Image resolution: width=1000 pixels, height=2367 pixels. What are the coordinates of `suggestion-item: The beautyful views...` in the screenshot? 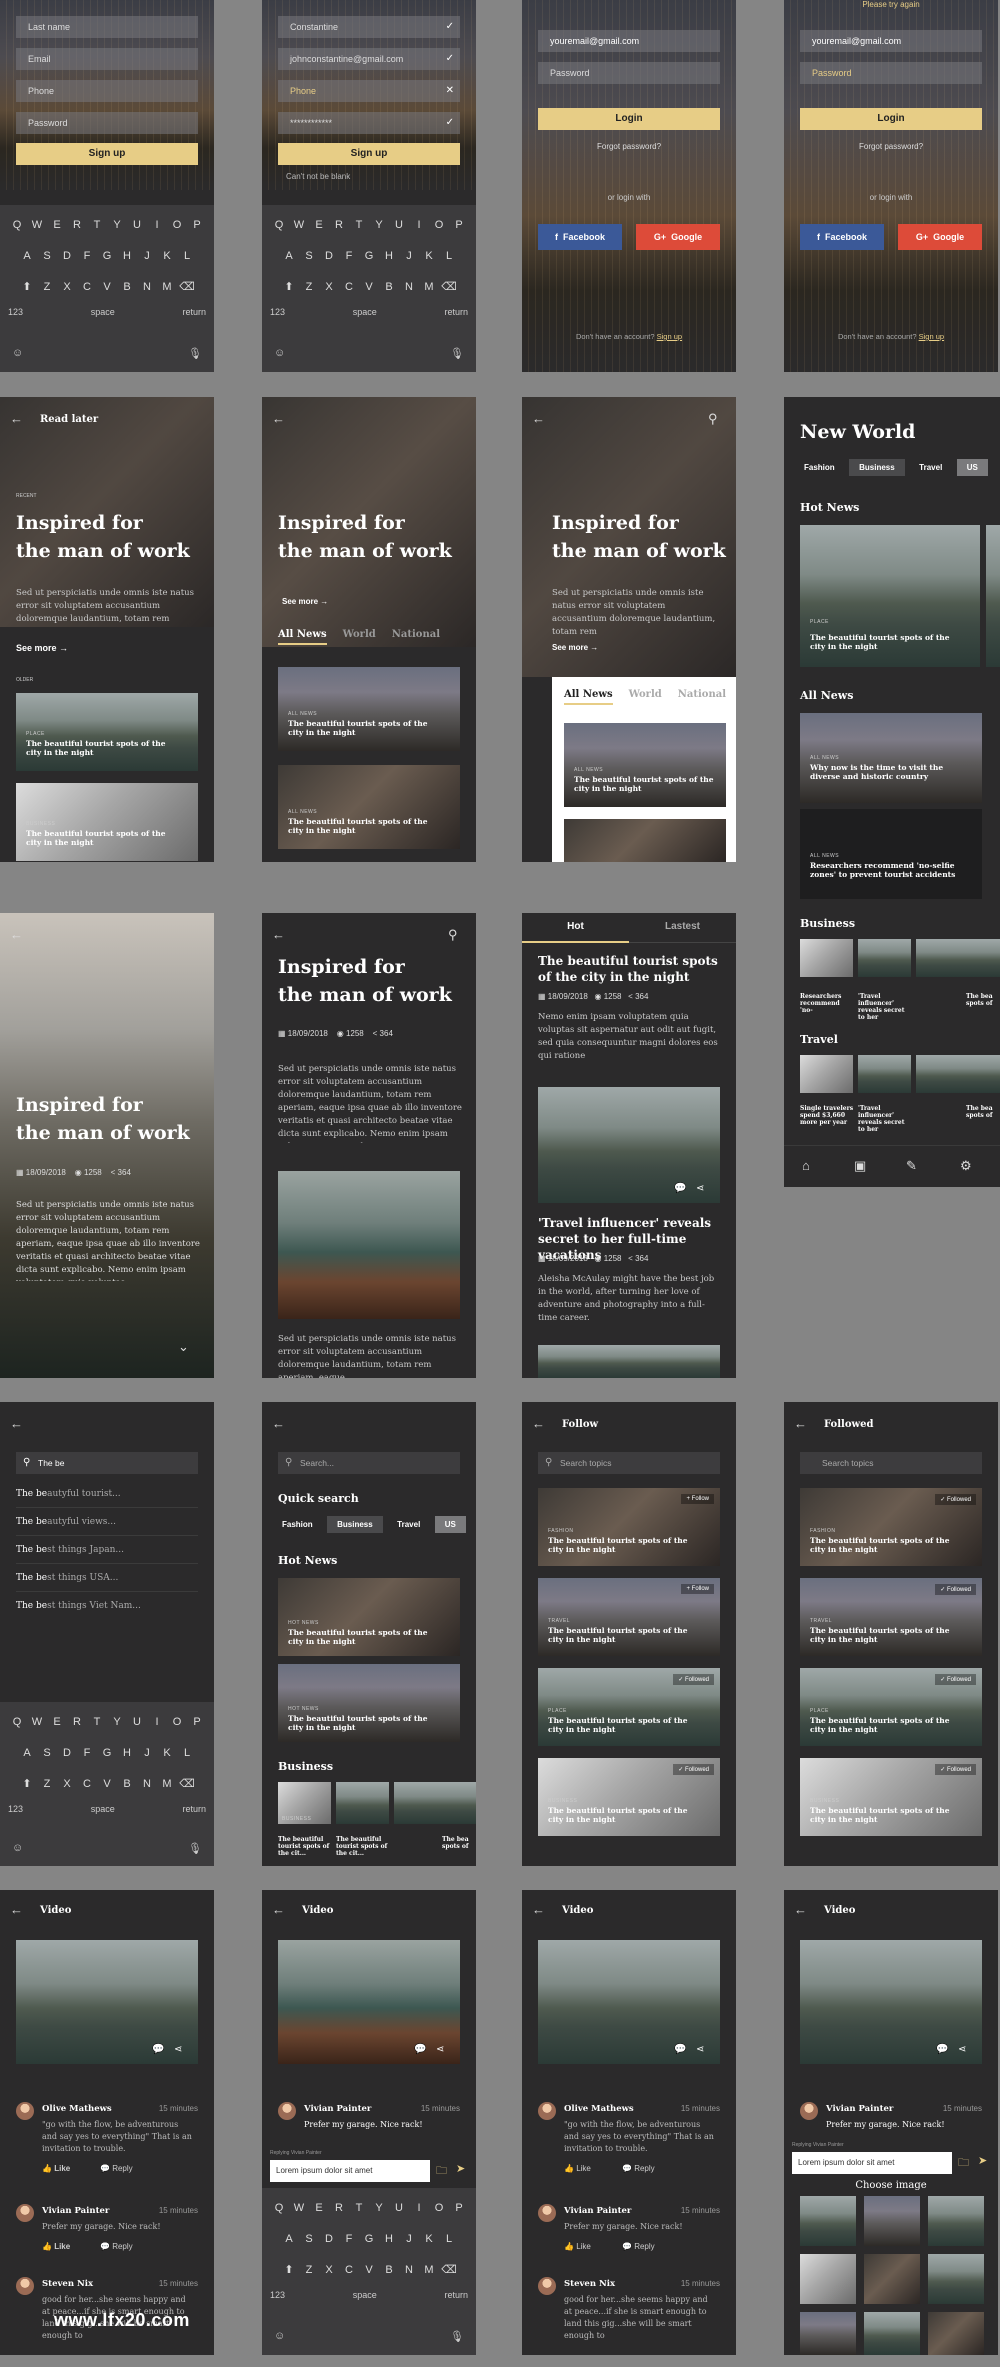 It's located at (107, 1522).